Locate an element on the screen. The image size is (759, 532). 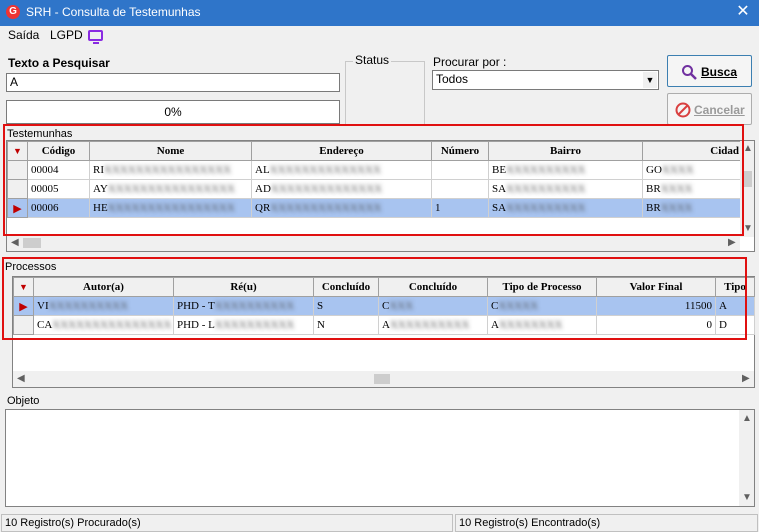
procurar-selected: Todos is located at coordinates (452, 79).